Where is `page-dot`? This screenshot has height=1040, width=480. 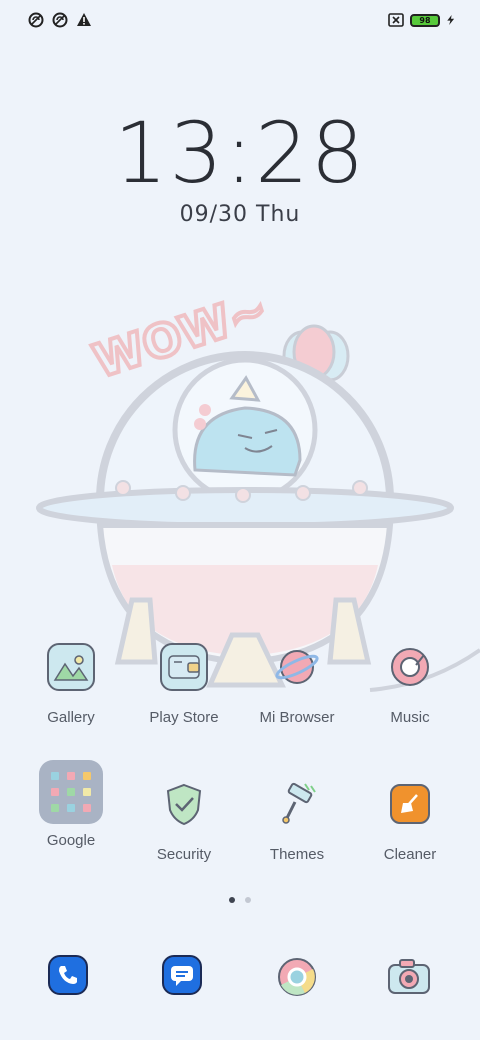 page-dot is located at coordinates (248, 900).